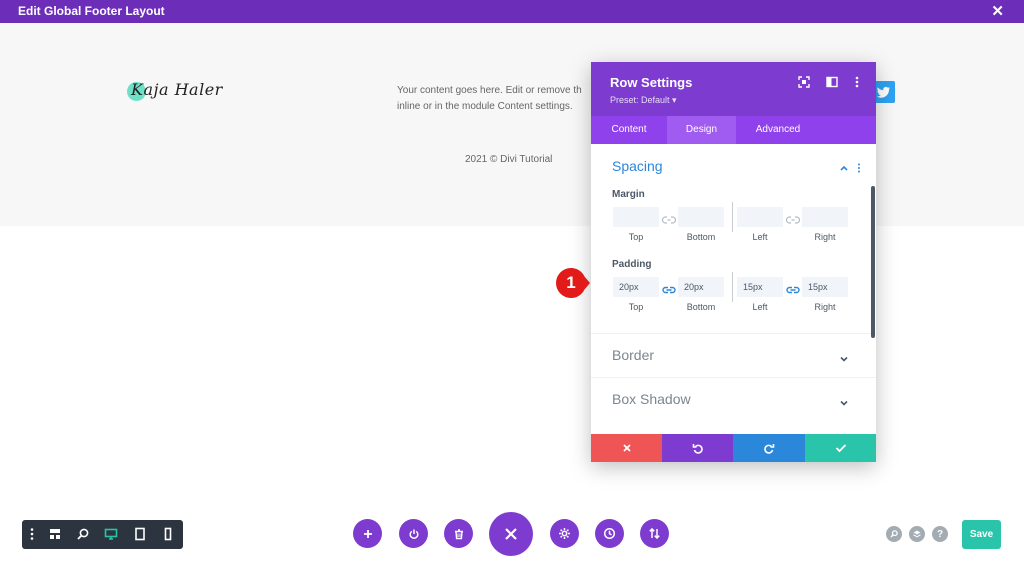  I want to click on spacing-section-title: Spacing, so click(637, 166).